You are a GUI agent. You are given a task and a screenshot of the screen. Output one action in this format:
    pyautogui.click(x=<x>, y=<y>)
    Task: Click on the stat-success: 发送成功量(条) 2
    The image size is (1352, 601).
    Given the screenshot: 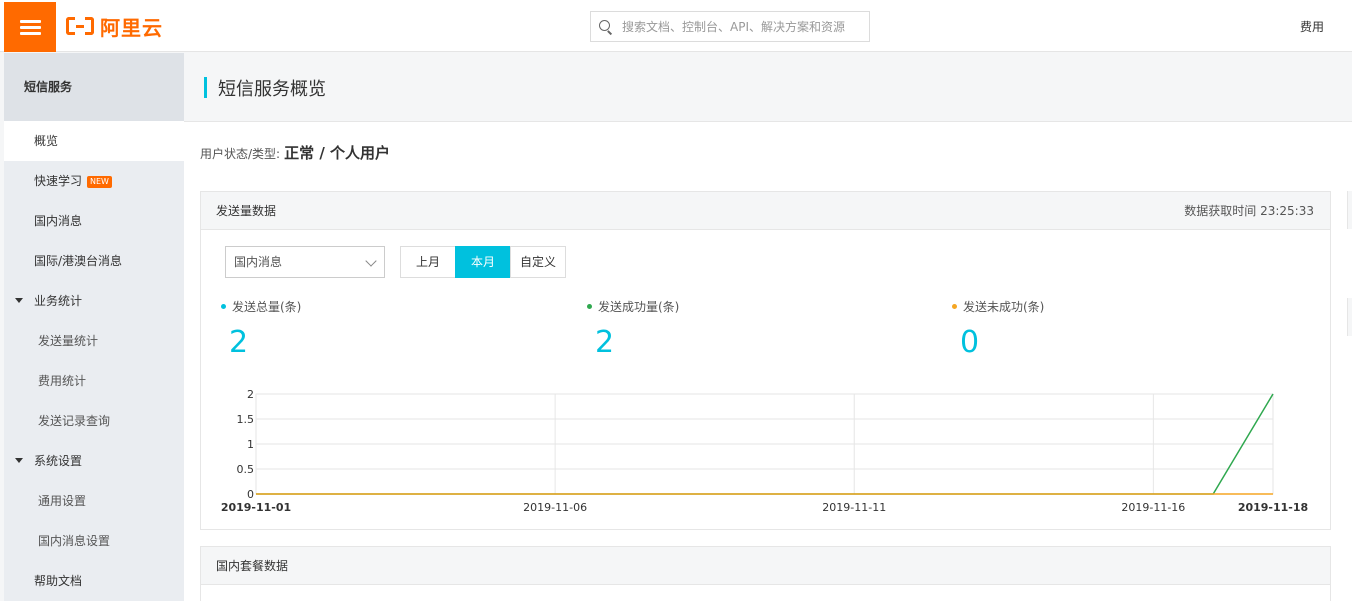 What is the action you would take?
    pyautogui.click(x=633, y=329)
    